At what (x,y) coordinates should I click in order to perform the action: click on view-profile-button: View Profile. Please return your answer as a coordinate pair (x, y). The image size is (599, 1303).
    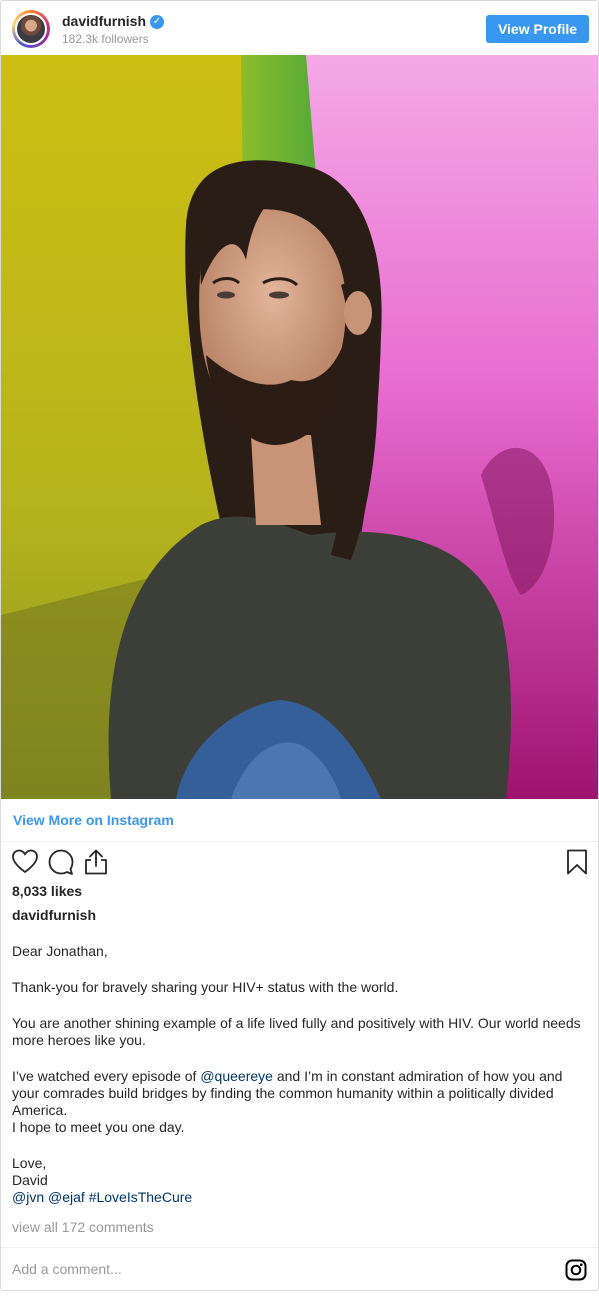
    Looking at the image, I should click on (537, 29).